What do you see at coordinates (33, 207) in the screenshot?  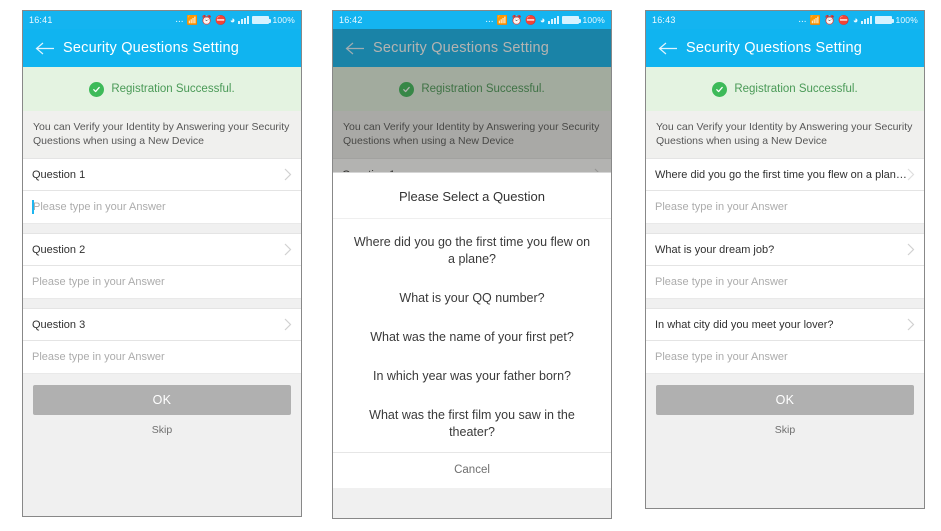 I see `text-caret` at bounding box center [33, 207].